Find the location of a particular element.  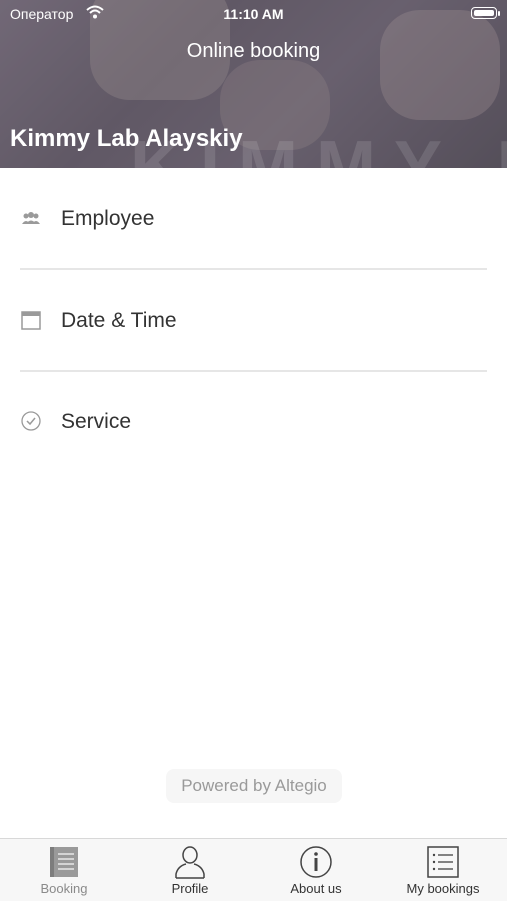

battery-tip is located at coordinates (499, 13).